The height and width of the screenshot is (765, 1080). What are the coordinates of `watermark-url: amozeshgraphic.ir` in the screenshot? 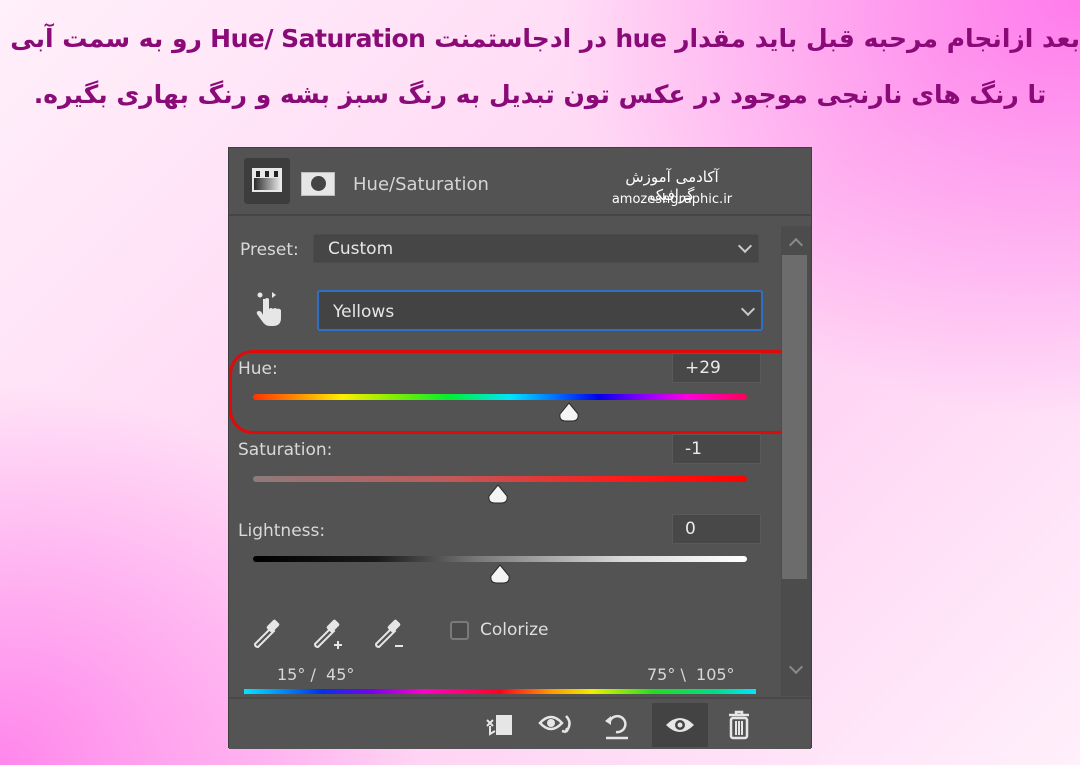 It's located at (672, 199).